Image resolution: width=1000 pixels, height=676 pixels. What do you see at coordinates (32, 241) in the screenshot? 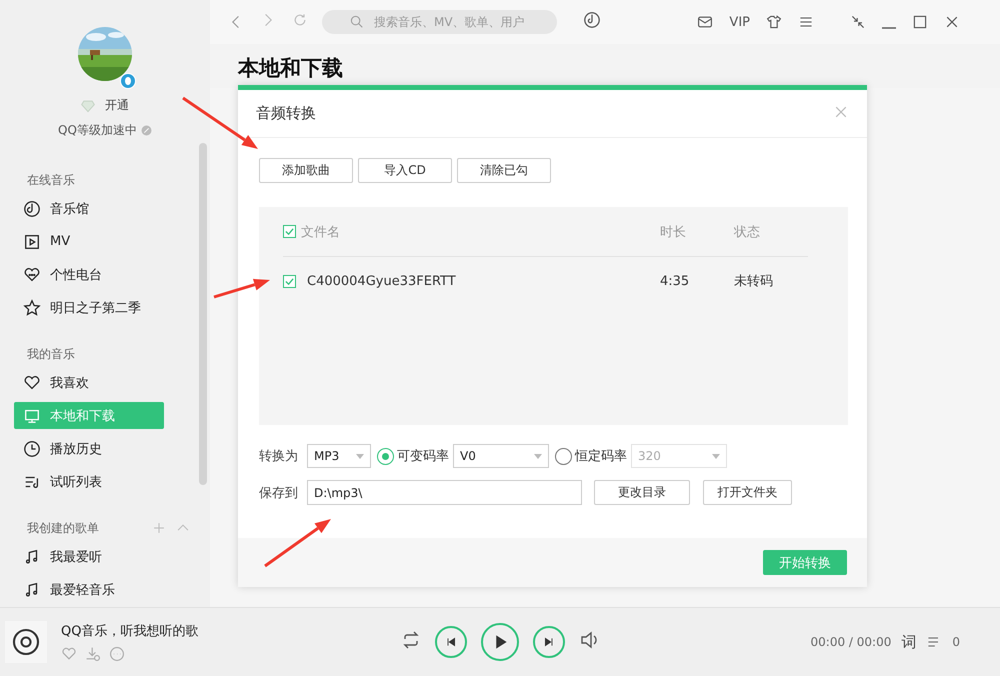
I see `video-icon` at bounding box center [32, 241].